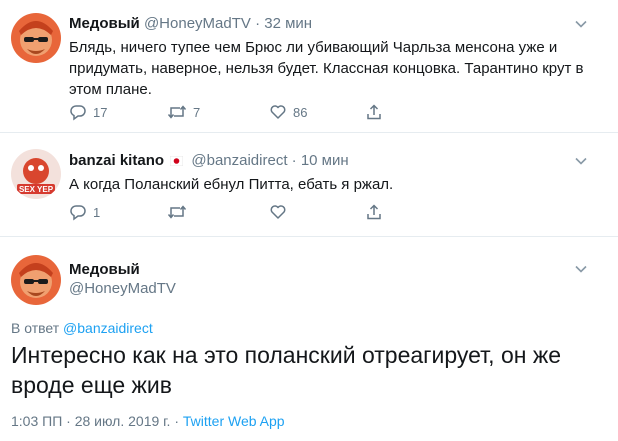  Describe the element at coordinates (35, 328) in the screenshot. I see `reply-prefix: В ответ` at that location.